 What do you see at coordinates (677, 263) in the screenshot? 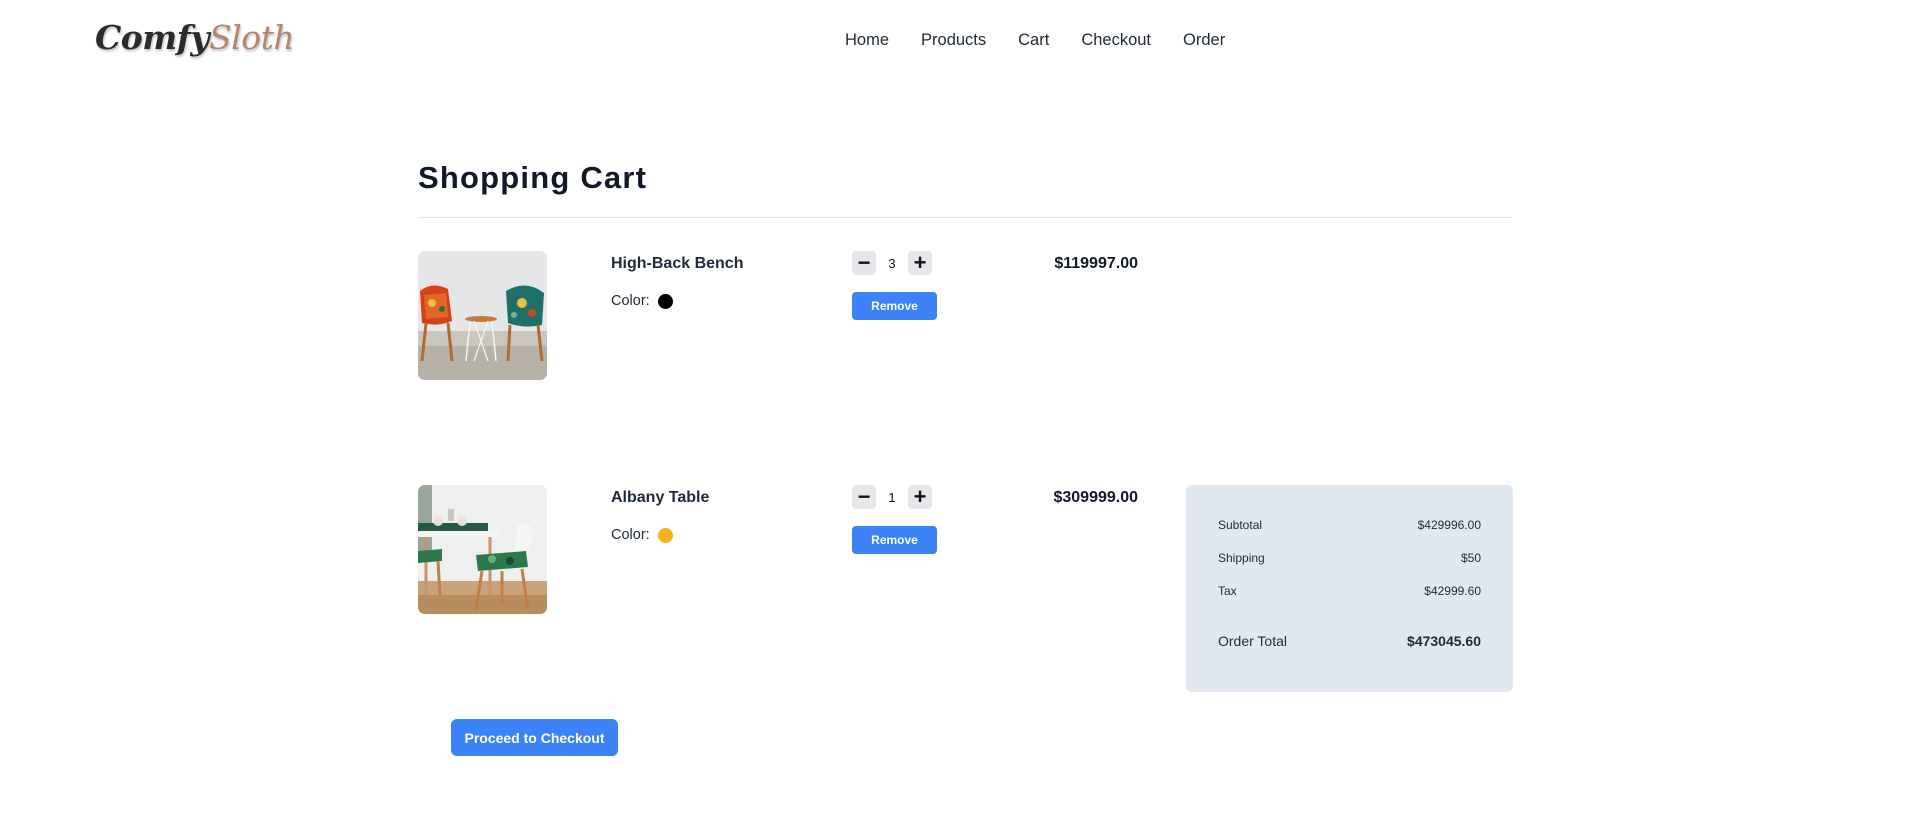
I see `cart-item-name: High-Back Bench` at bounding box center [677, 263].